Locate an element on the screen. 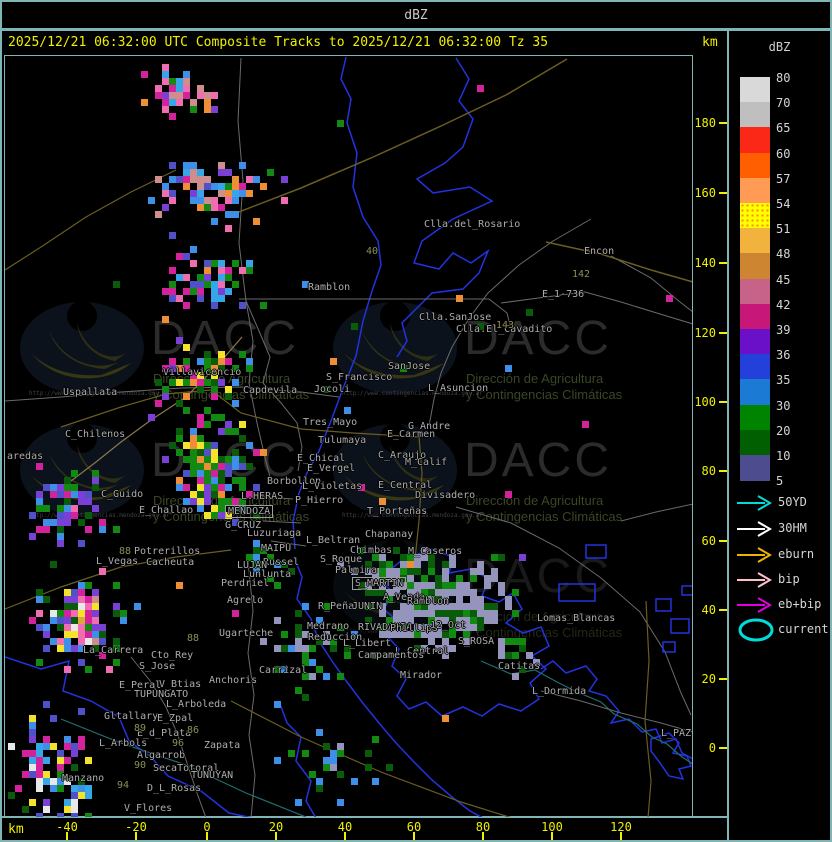  scale-value-label: 5 is located at coordinates (780, 481).